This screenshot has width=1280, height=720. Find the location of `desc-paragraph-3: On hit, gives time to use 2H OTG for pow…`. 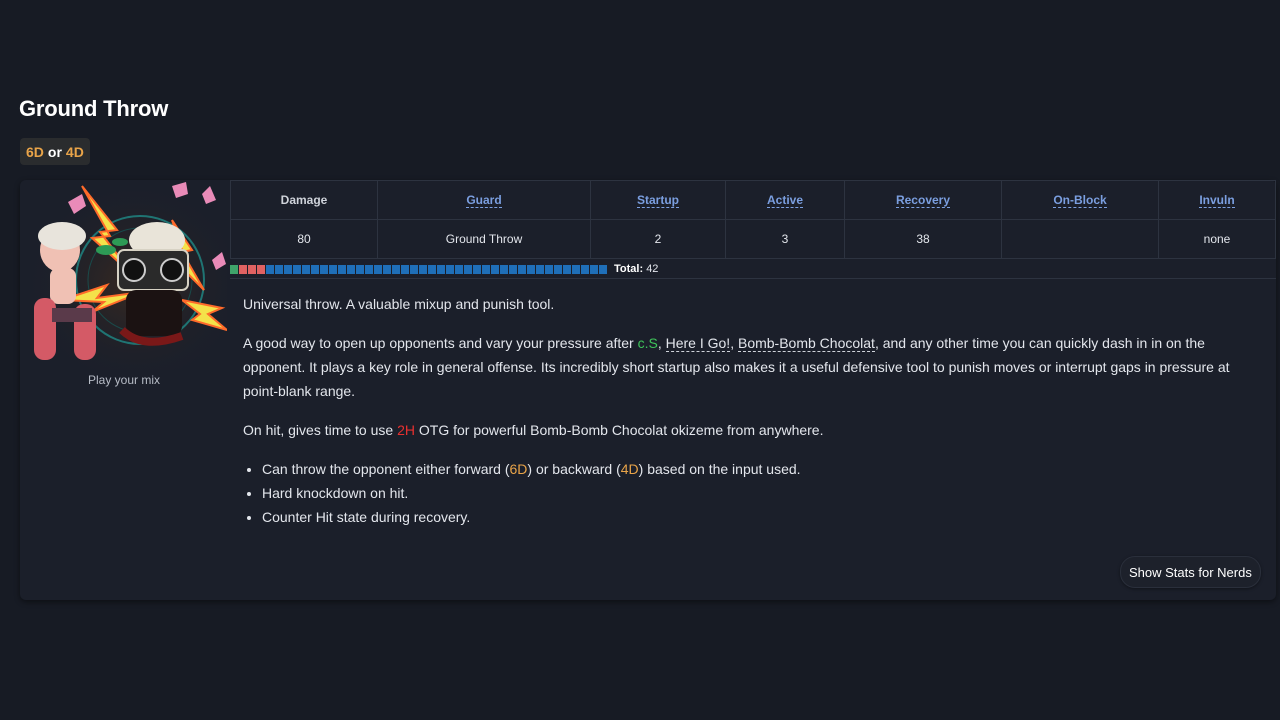

desc-paragraph-3: On hit, gives time to use 2H OTG for pow… is located at coordinates (533, 430).